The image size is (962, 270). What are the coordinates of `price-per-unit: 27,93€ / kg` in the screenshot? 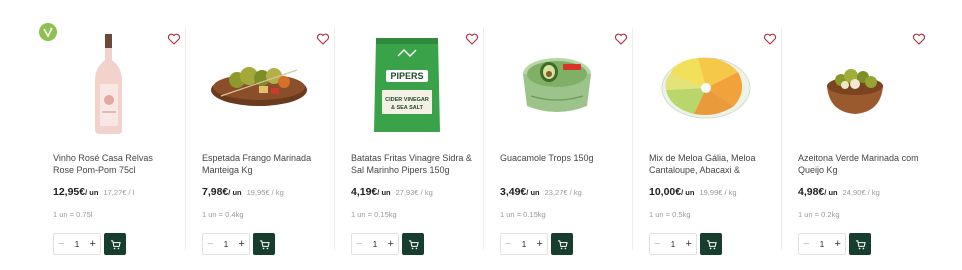 It's located at (414, 192).